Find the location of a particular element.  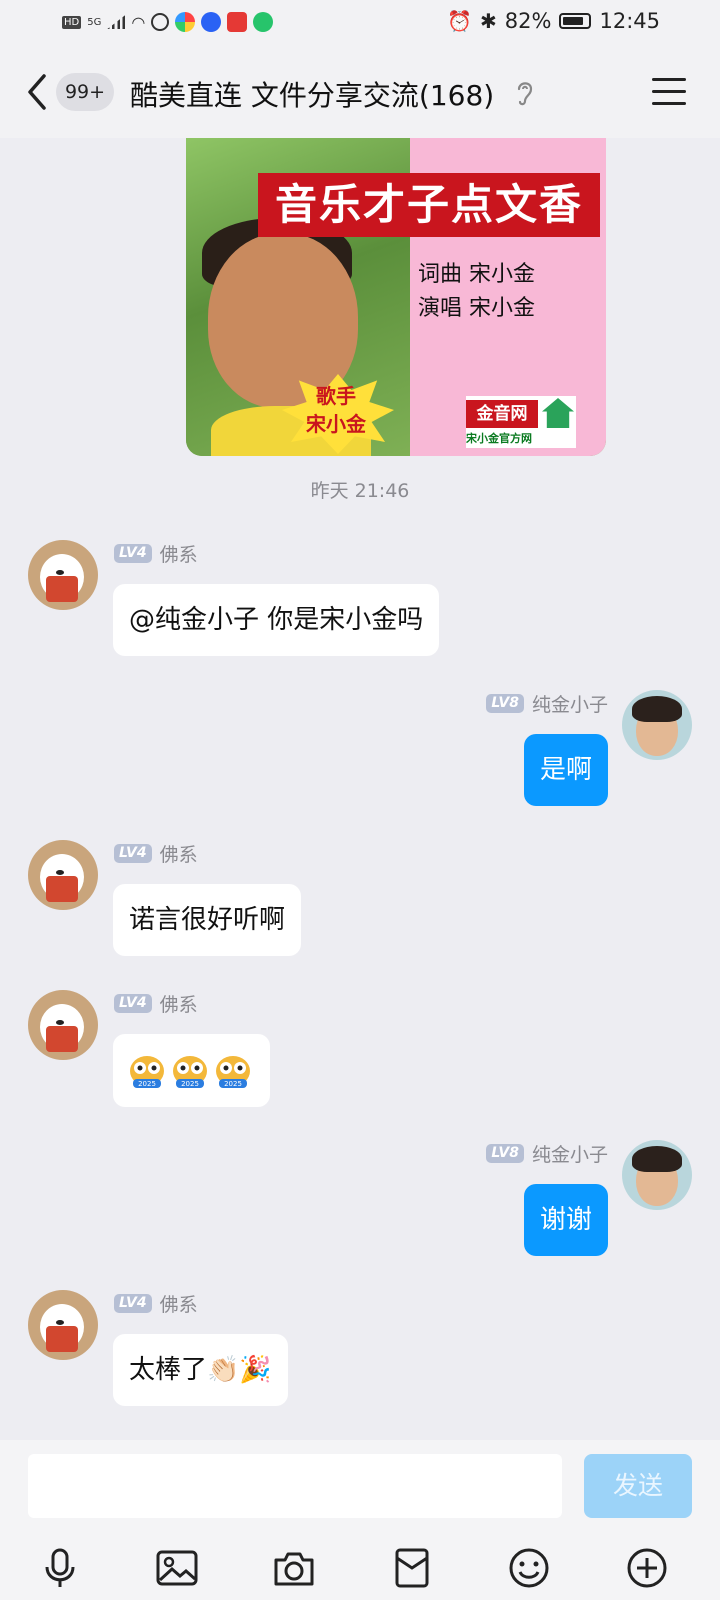

taobao-icon is located at coordinates (237, 22).